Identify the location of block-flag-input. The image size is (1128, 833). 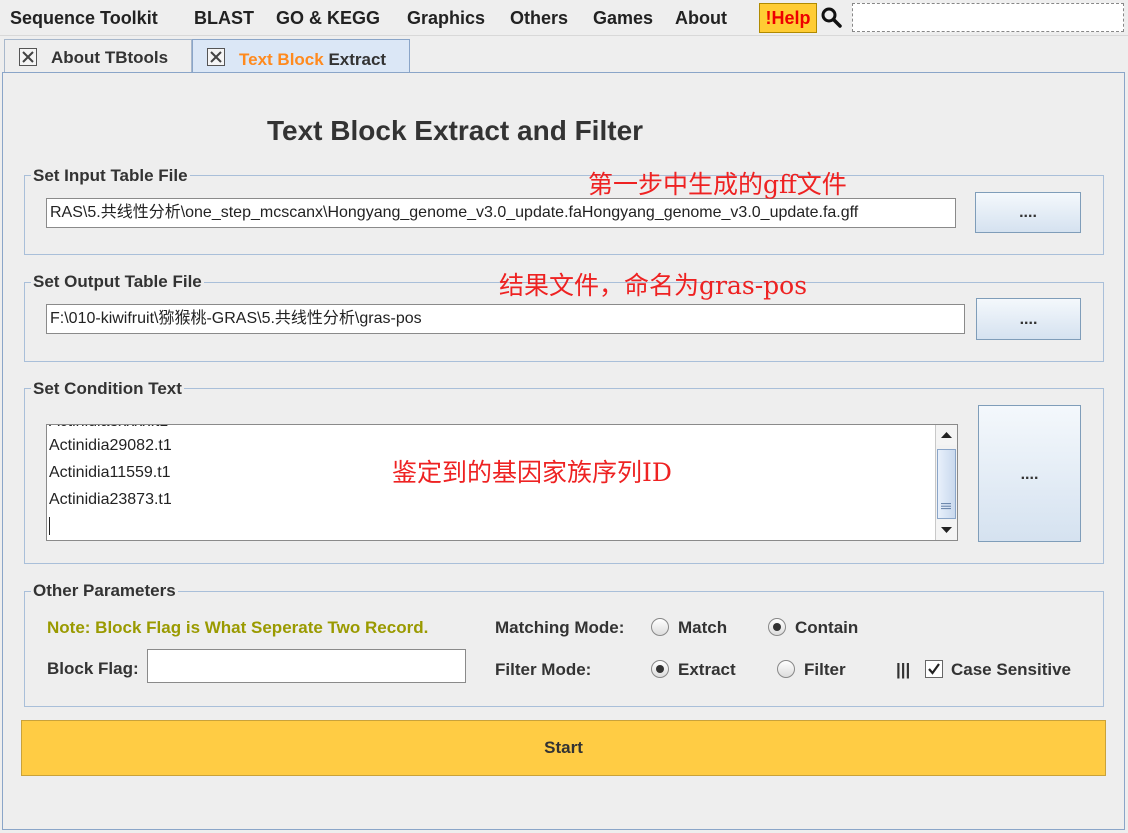
(306, 666).